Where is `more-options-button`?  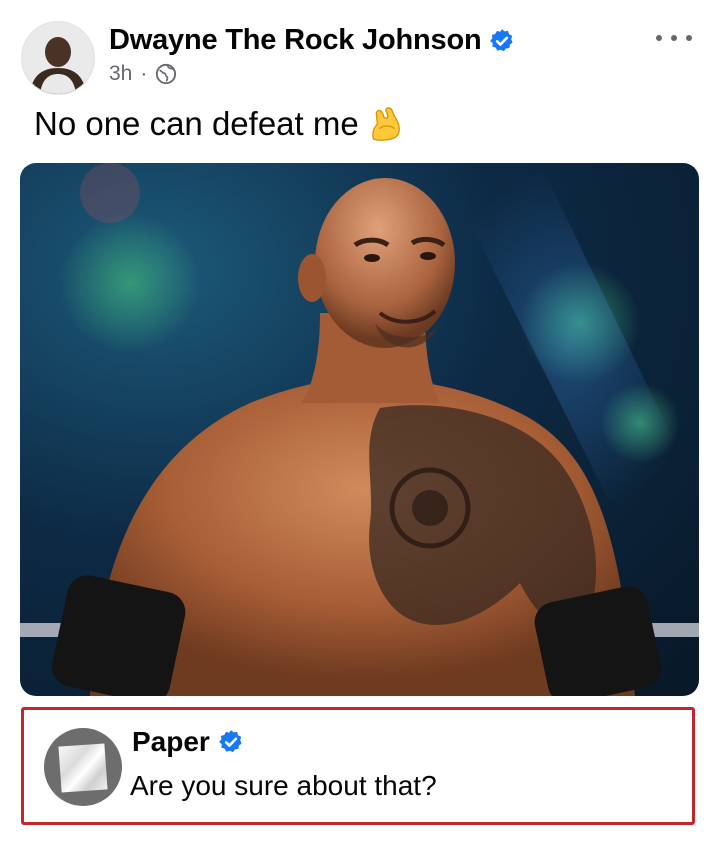 more-options-button is located at coordinates (674, 38).